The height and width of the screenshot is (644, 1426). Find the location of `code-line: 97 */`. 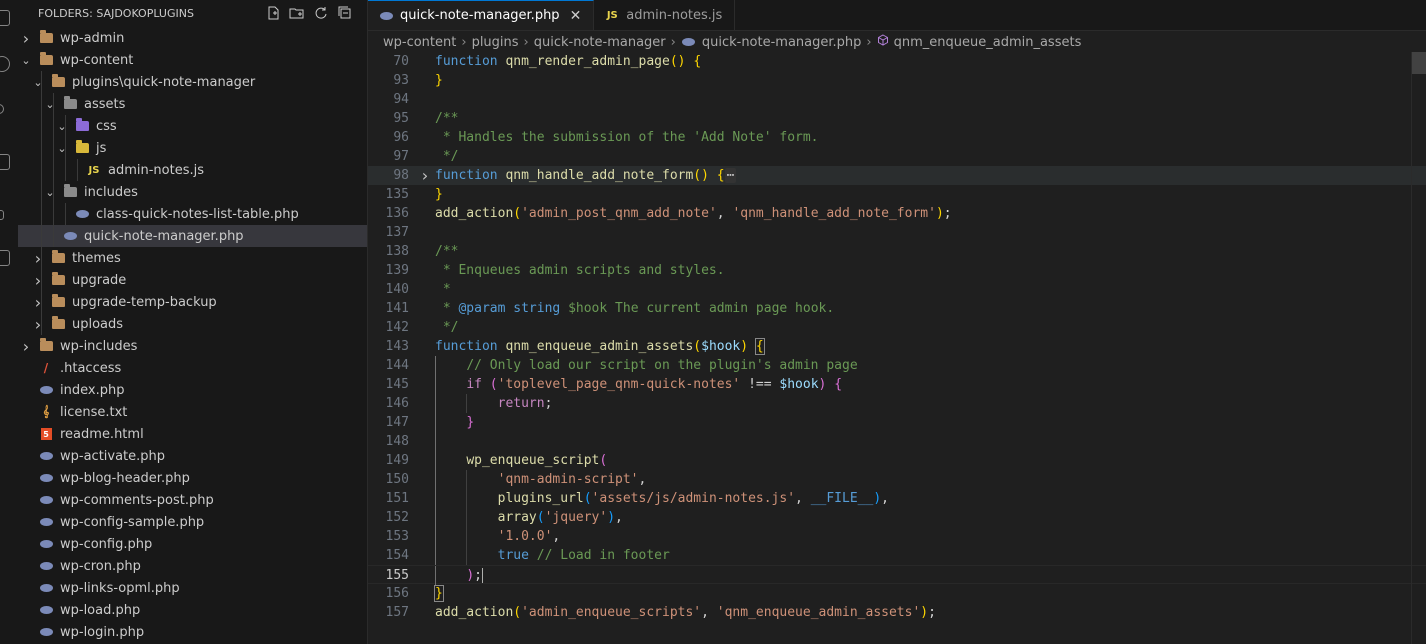

code-line: 97 */ is located at coordinates (897, 156).